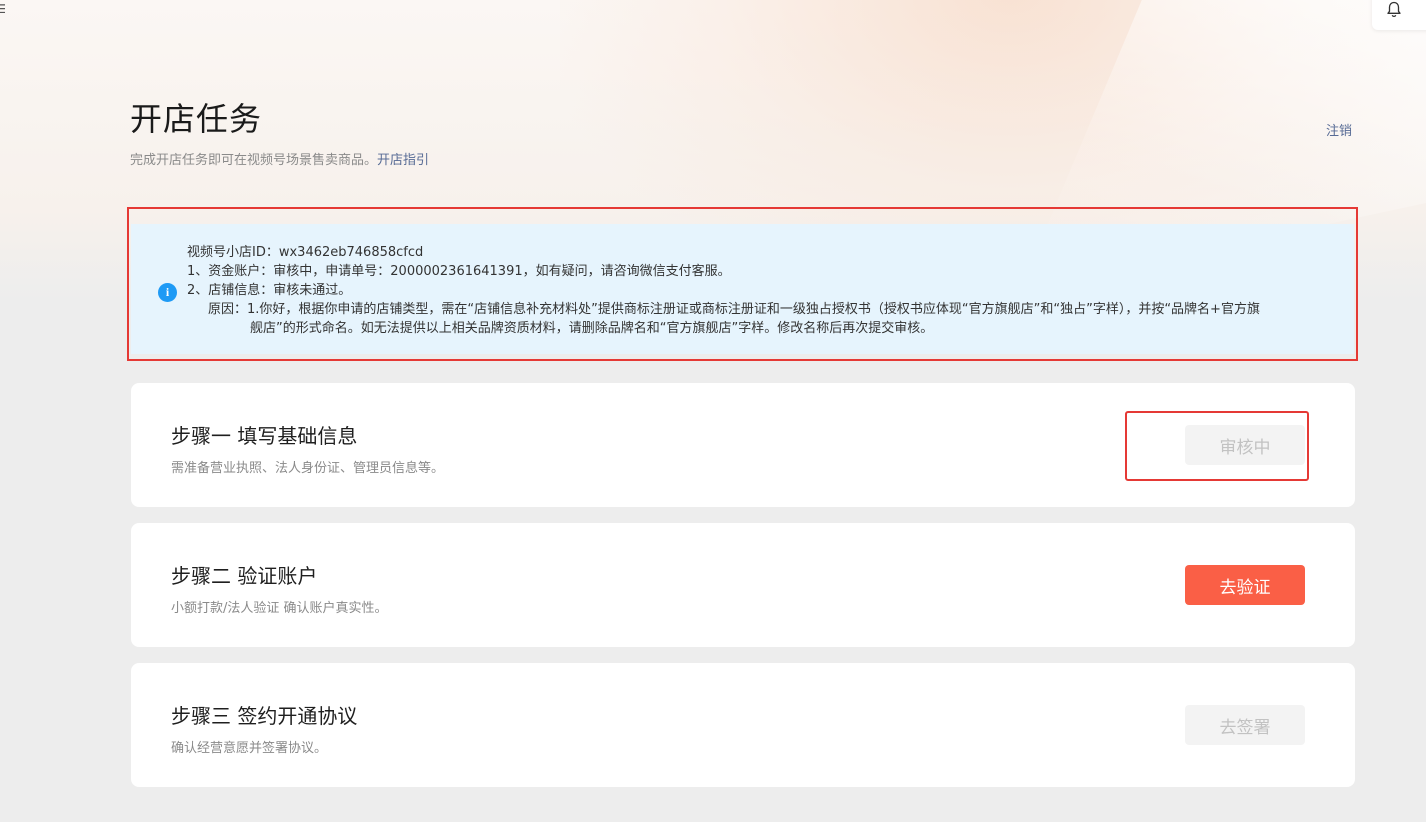  What do you see at coordinates (196, 119) in the screenshot?
I see `page-title: 开店任务` at bounding box center [196, 119].